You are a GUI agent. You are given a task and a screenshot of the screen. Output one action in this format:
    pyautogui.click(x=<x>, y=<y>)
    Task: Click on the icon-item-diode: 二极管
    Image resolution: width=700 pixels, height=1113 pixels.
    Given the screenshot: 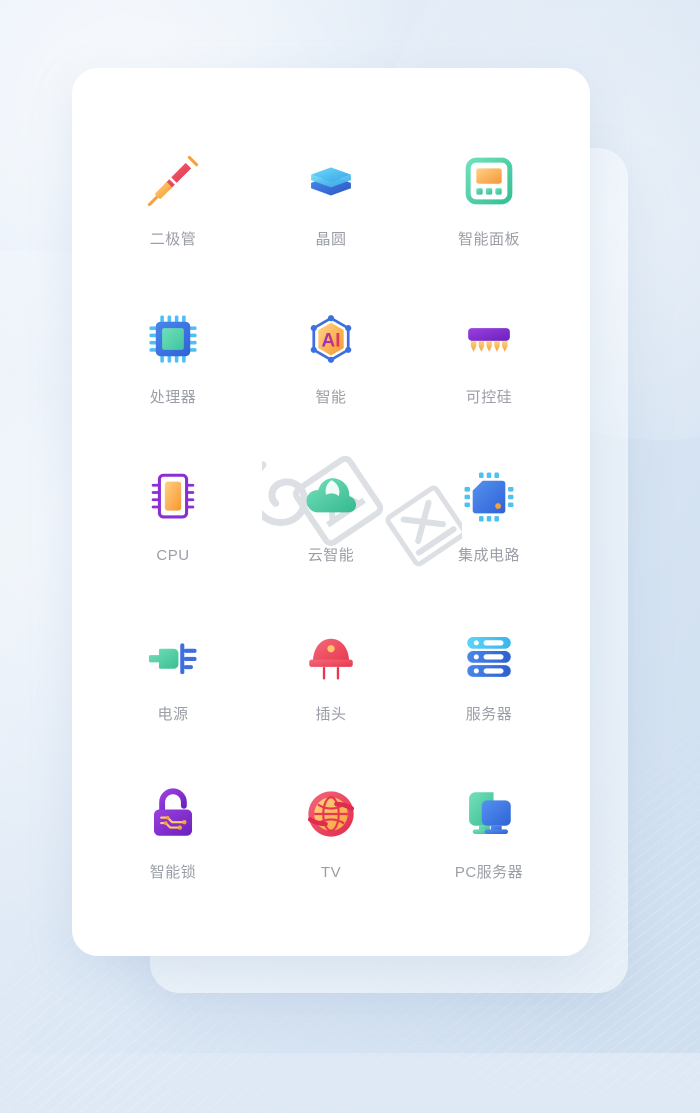 What is the action you would take?
    pyautogui.click(x=173, y=199)
    